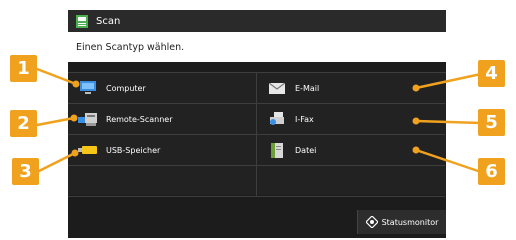 The image size is (516, 240). Describe the element at coordinates (23, 68) in the screenshot. I see `callout-1: 1` at that location.